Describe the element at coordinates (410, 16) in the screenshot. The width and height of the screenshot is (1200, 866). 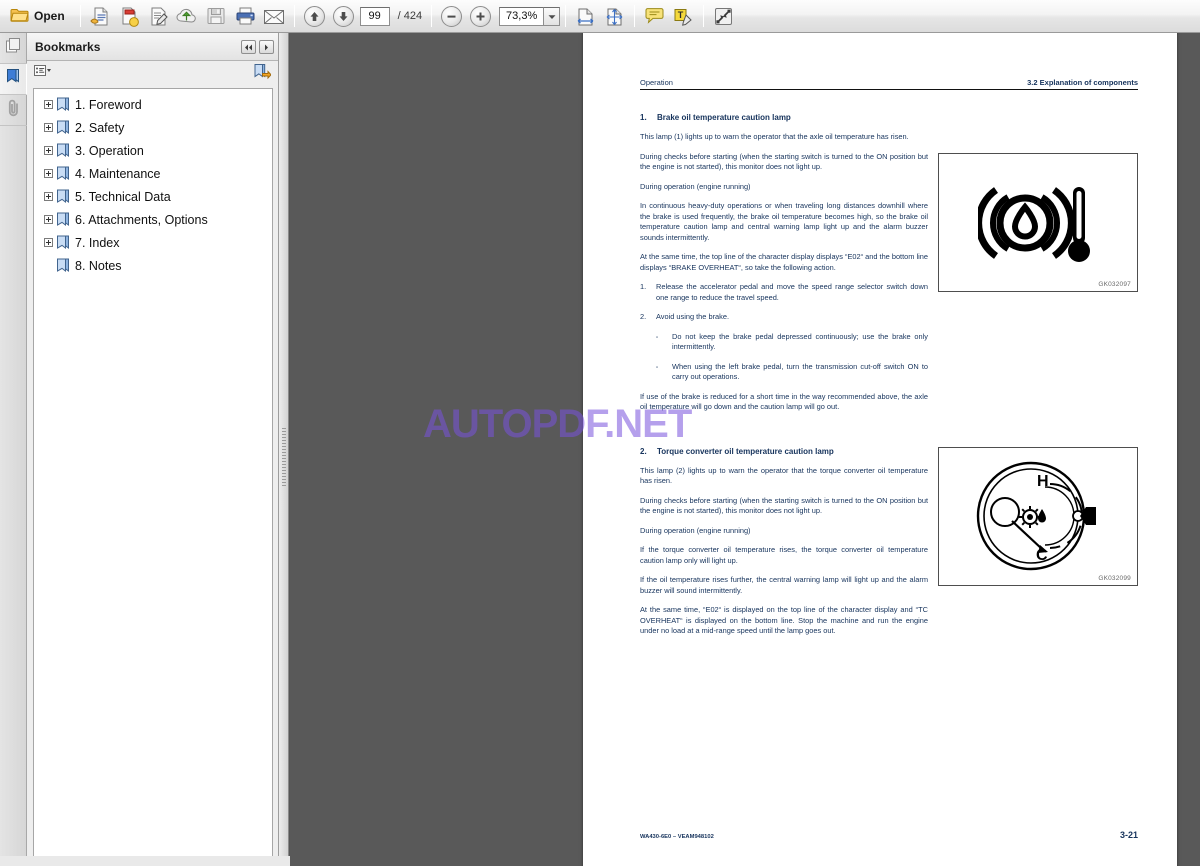
I see `page-total-label: / 424` at that location.